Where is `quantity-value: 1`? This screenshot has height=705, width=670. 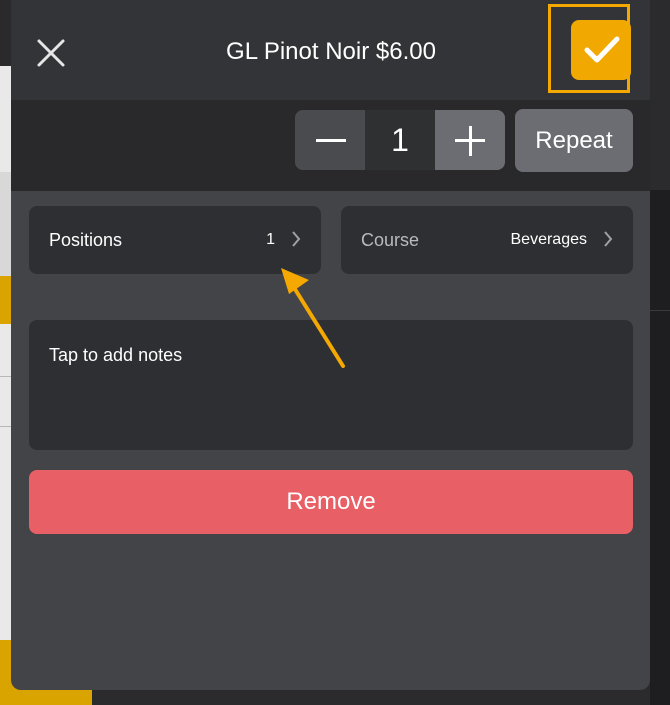 quantity-value: 1 is located at coordinates (400, 140).